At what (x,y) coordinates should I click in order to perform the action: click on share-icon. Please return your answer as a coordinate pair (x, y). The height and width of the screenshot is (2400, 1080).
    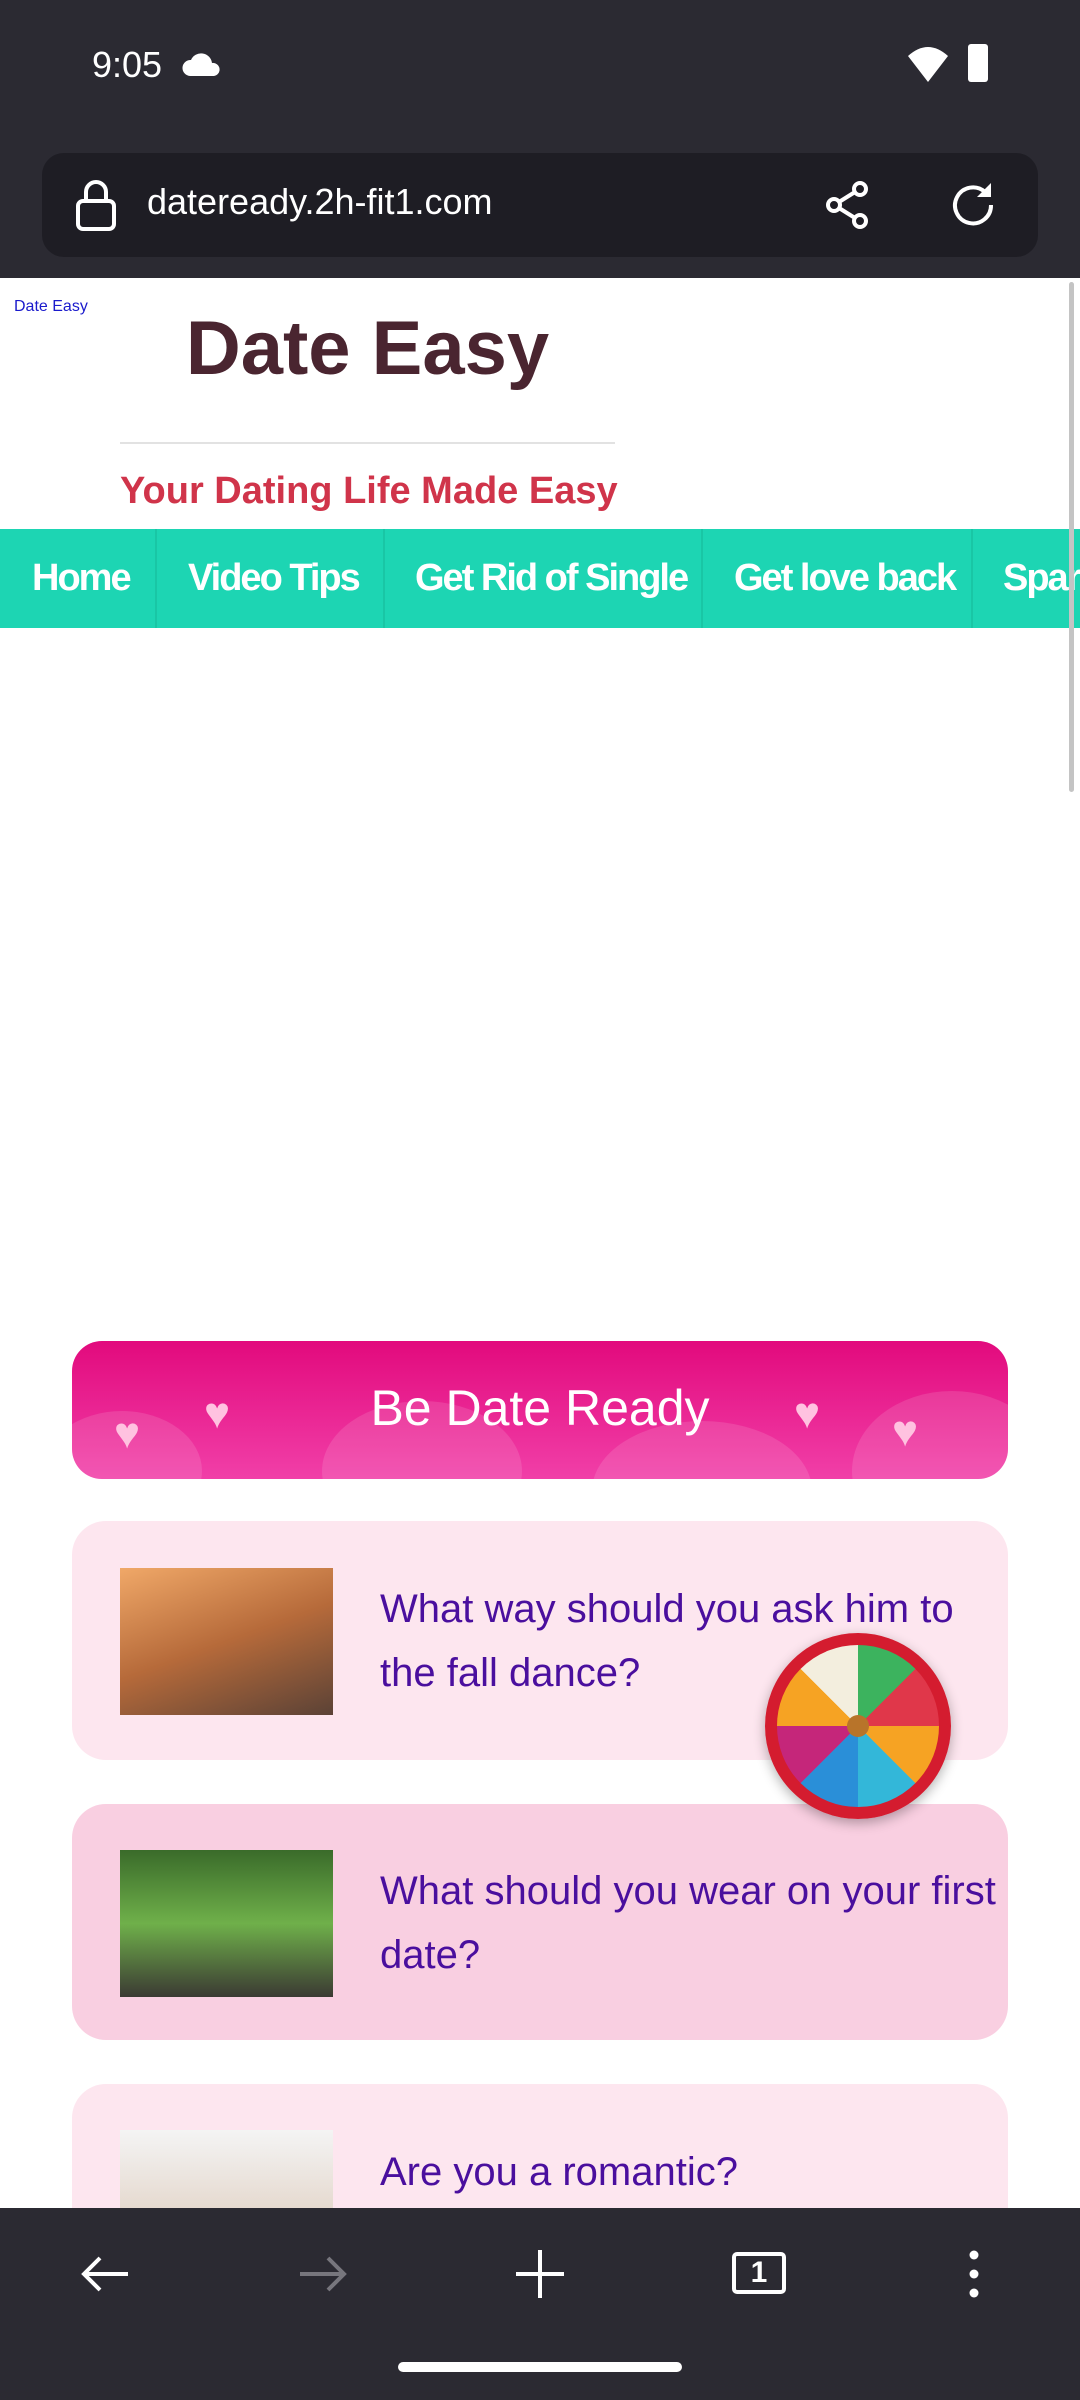
    Looking at the image, I should click on (848, 205).